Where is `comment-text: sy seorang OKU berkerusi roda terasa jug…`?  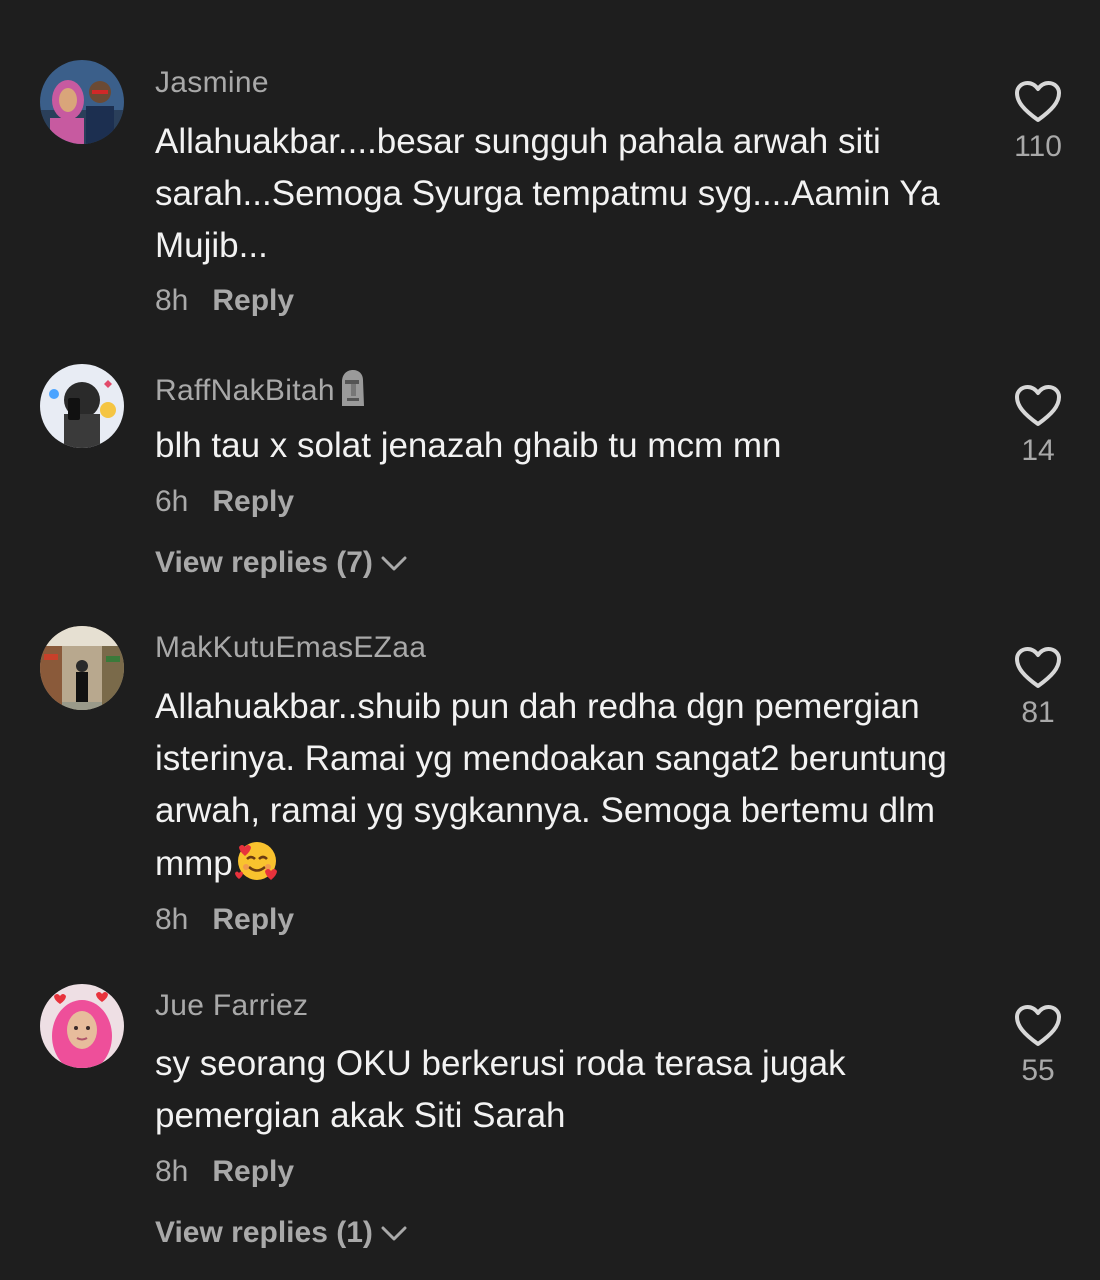
comment-text: sy seorang OKU berkerusi roda terasa jug… is located at coordinates (500, 1089).